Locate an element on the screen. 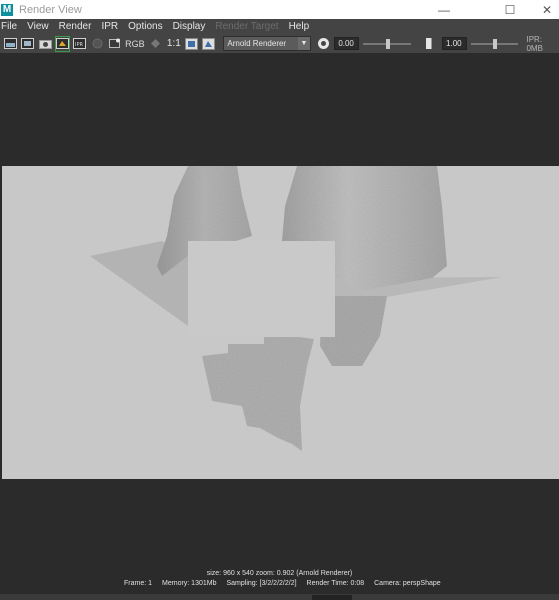  ipr-memory-label: IPR: 0MB is located at coordinates (534, 43).